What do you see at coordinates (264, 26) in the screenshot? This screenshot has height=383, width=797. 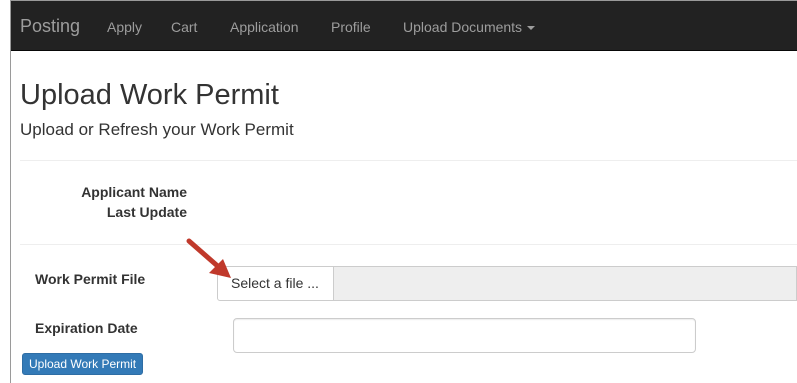 I see `nav-item-application: Application` at bounding box center [264, 26].